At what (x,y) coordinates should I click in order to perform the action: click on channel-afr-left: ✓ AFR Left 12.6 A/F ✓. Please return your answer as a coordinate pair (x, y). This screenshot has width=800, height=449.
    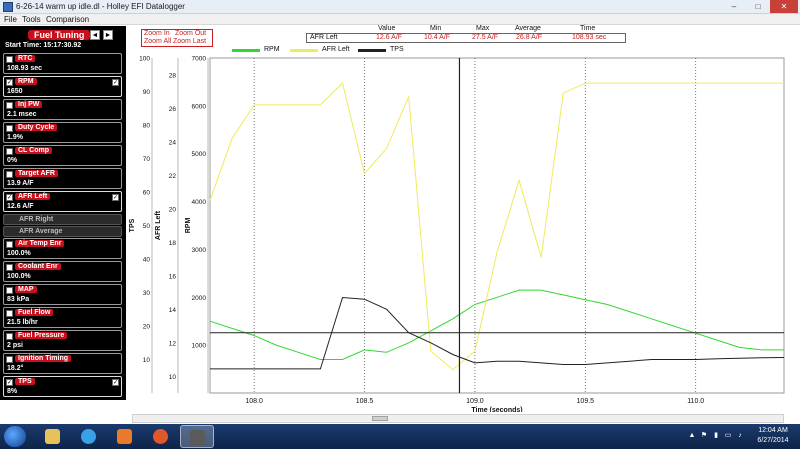
    Looking at the image, I should click on (62, 201).